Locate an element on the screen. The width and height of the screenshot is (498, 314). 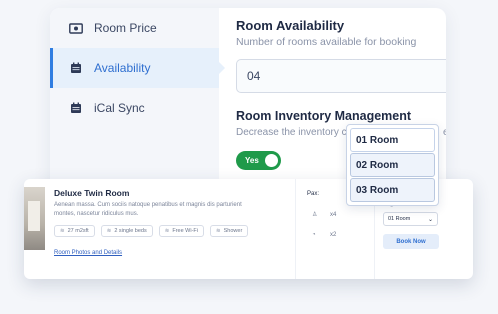
room-title: Deluxe Twin Room is located at coordinates (92, 193).